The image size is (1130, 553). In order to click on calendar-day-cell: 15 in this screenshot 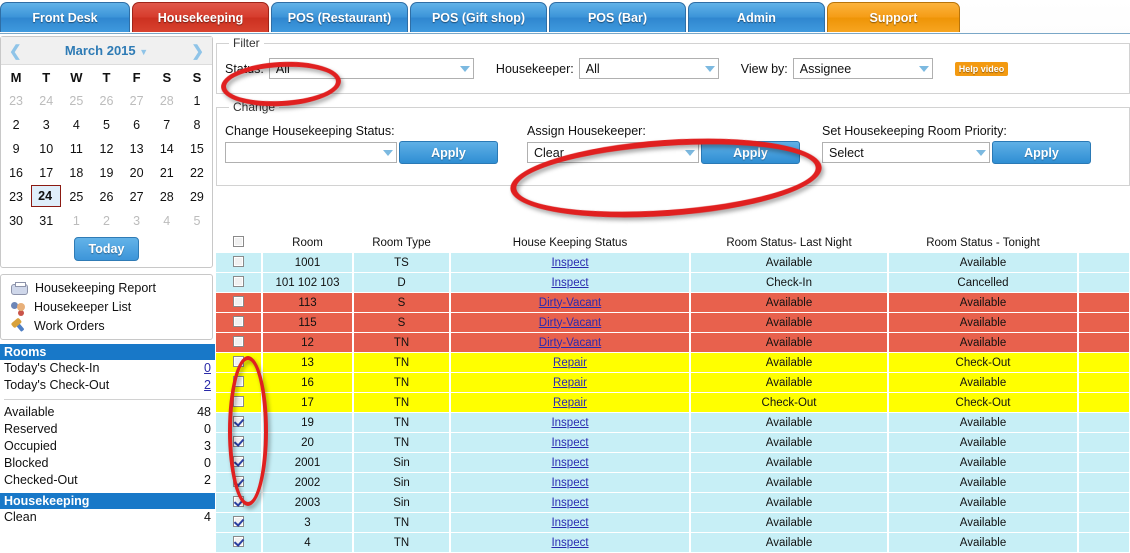, I will do `click(197, 149)`.